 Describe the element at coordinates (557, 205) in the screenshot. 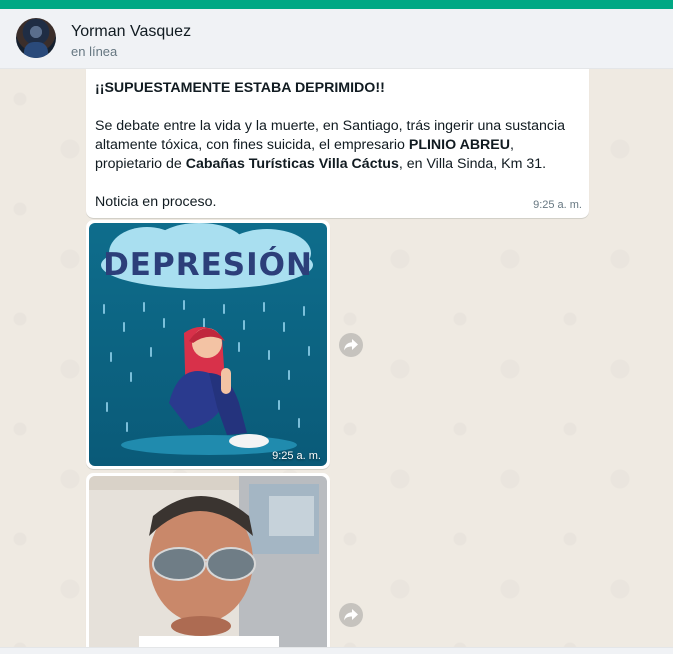

I see `message-time: 9:25 a. m.` at that location.